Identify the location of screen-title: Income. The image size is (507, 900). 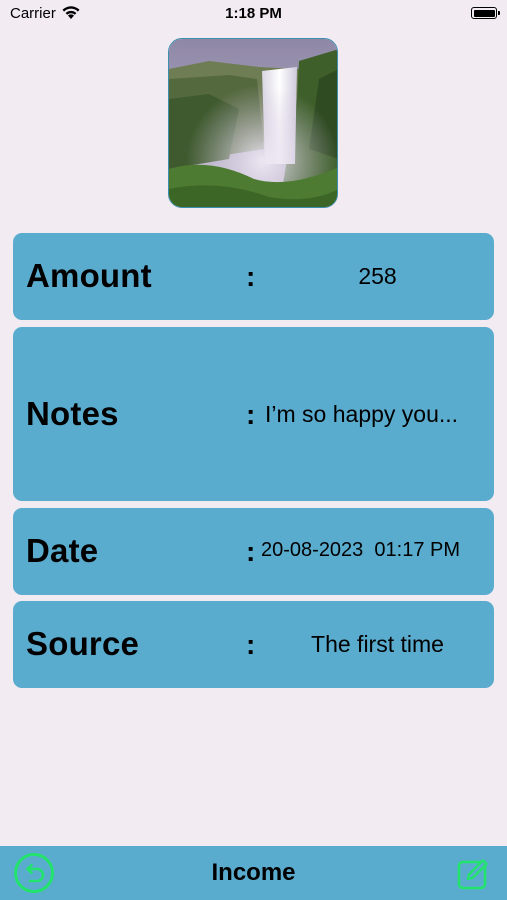
(253, 872).